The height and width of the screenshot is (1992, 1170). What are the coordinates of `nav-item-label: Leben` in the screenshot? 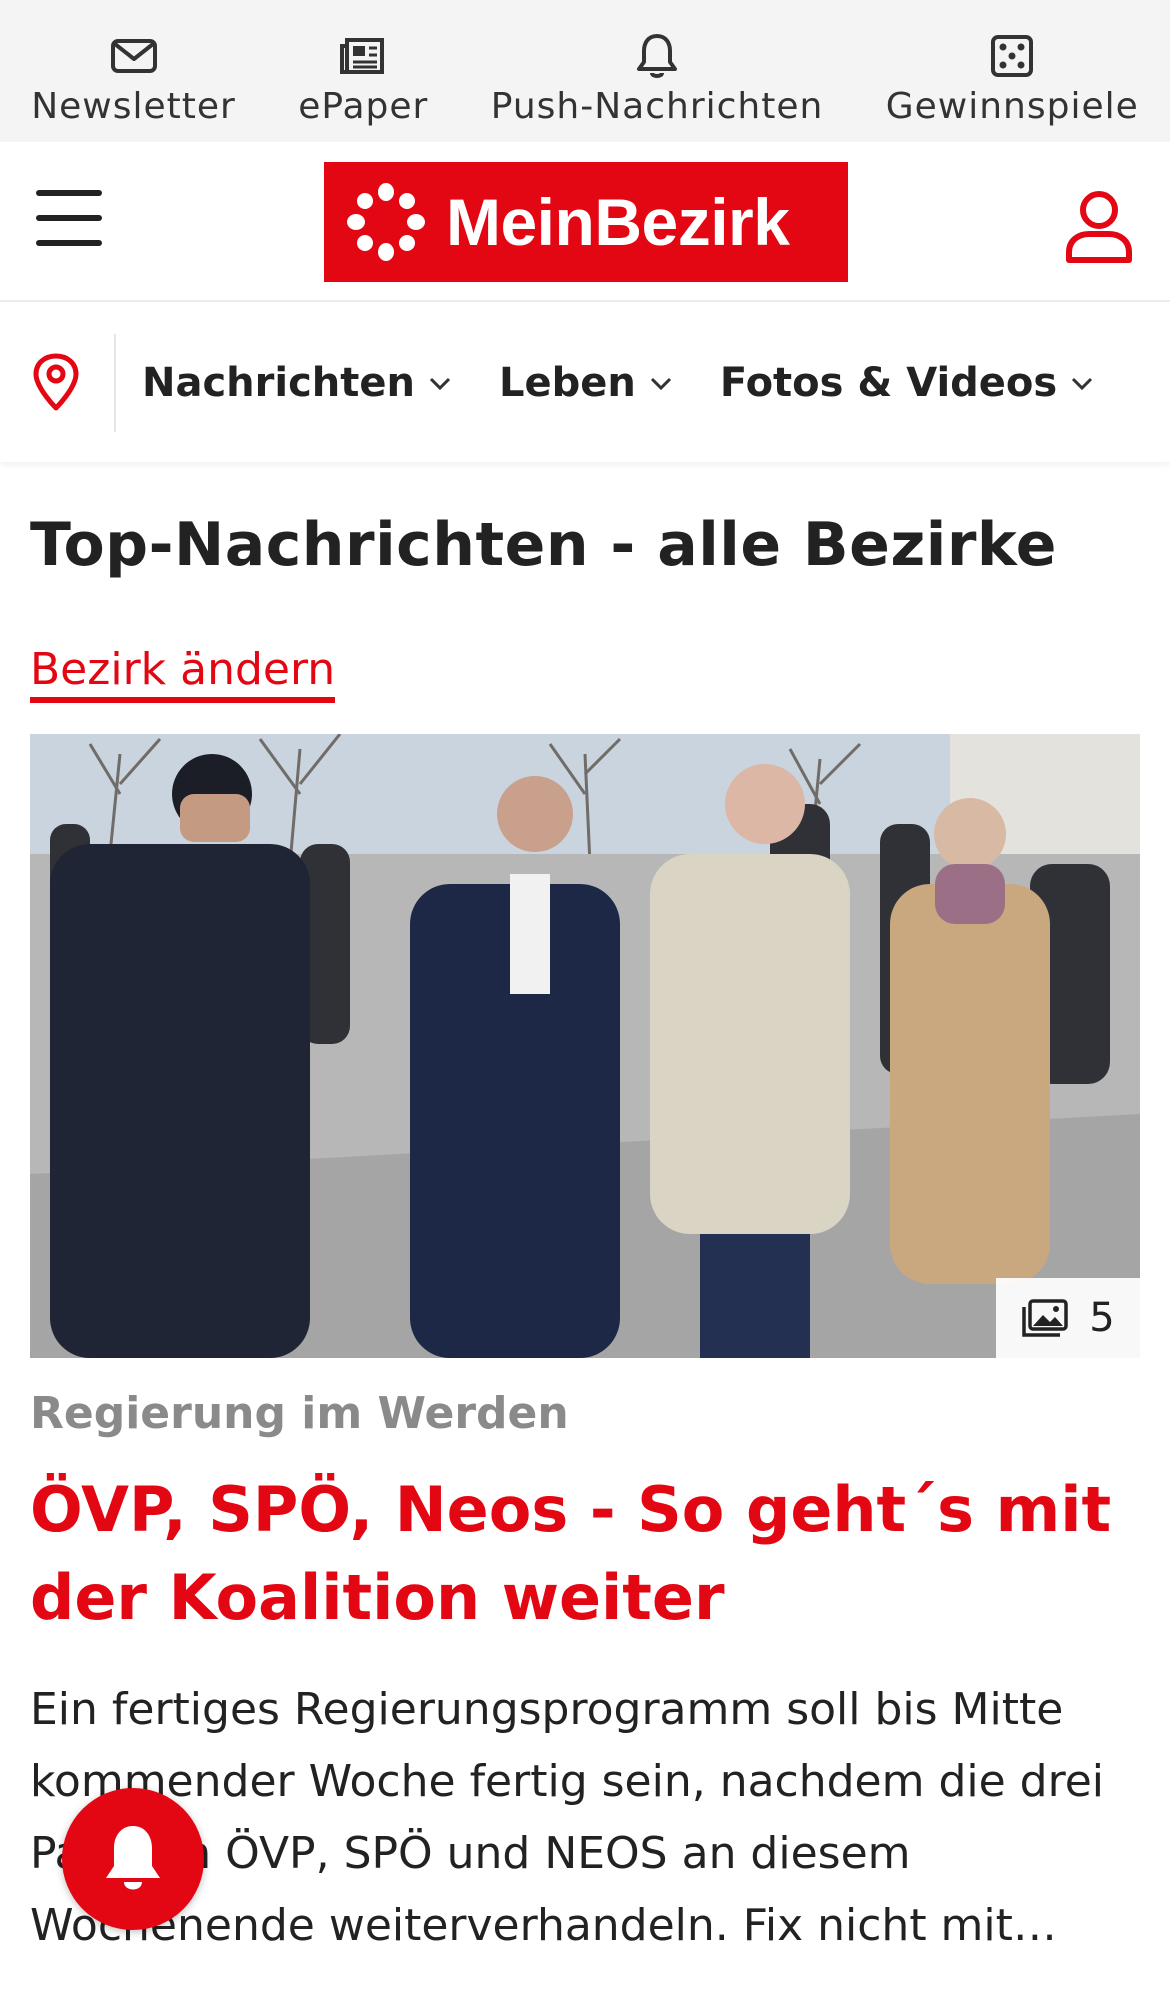 It's located at (567, 383).